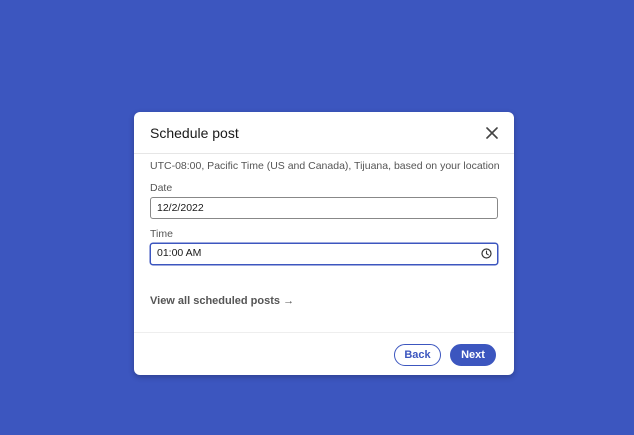 The width and height of the screenshot is (634, 435). Describe the element at coordinates (194, 133) in the screenshot. I see `dialog-title: Schedule post` at that location.